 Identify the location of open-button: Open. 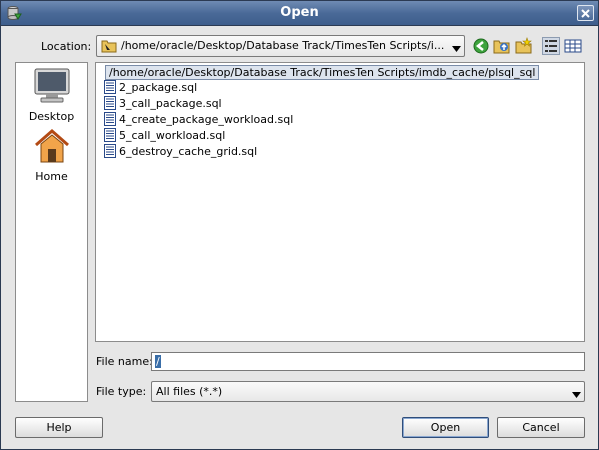
(445, 427).